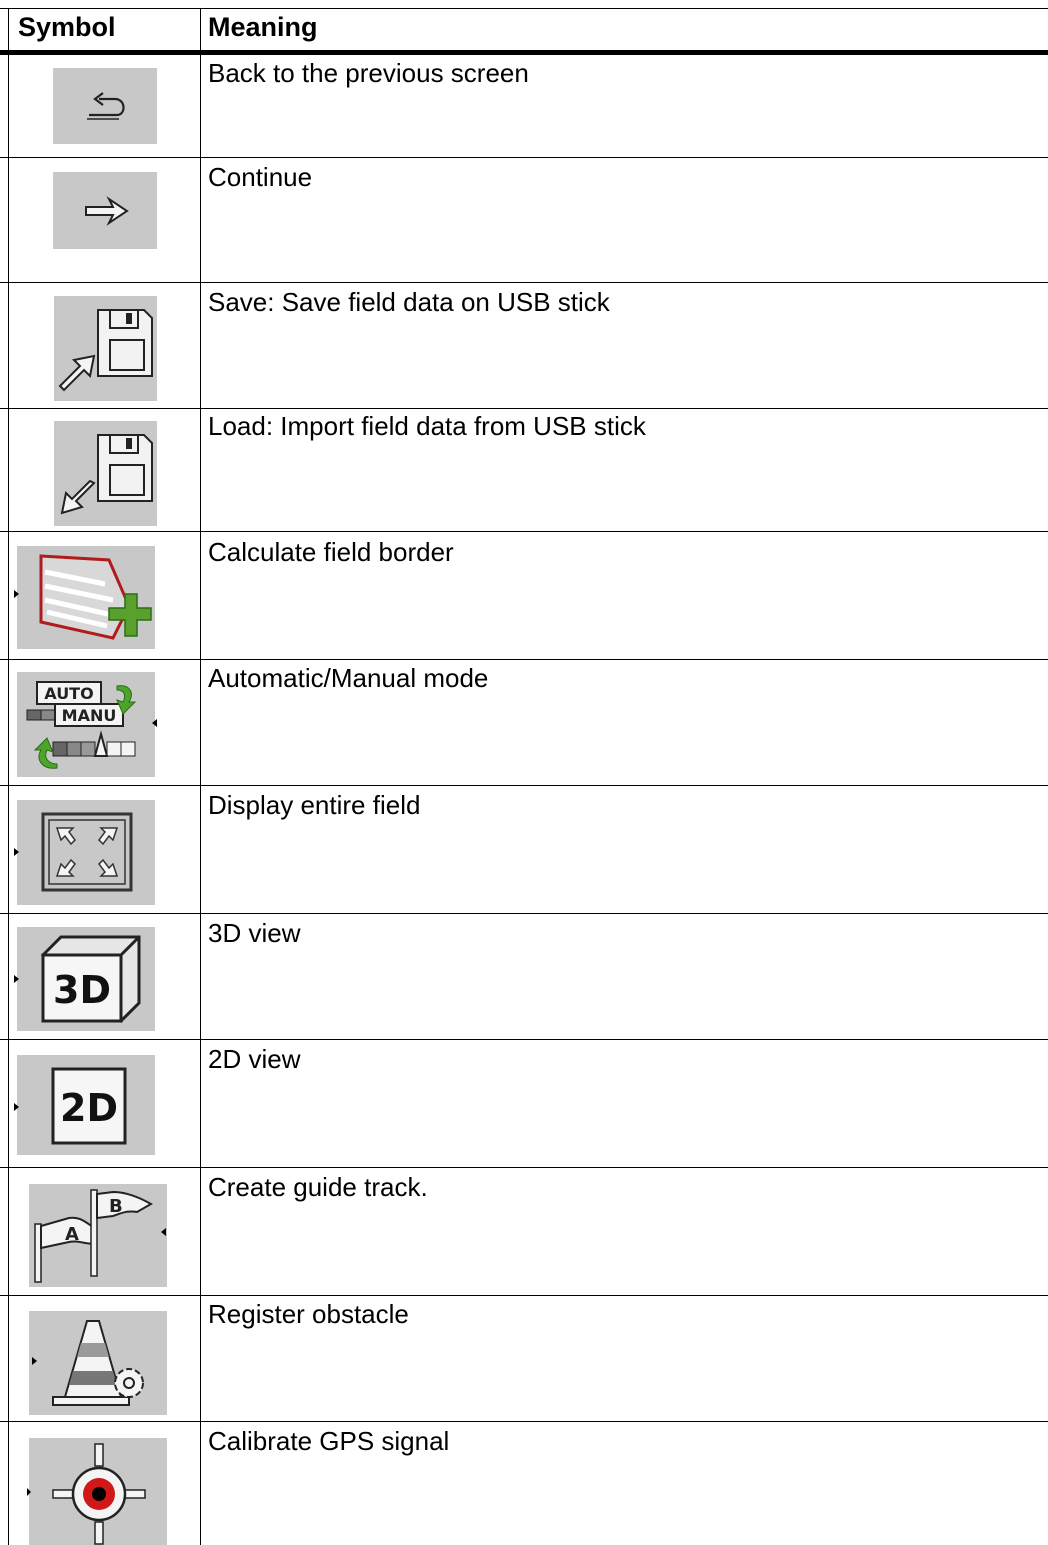 This screenshot has height=1545, width=1048. Describe the element at coordinates (263, 27) in the screenshot. I see `header-meaning: Meaning` at that location.